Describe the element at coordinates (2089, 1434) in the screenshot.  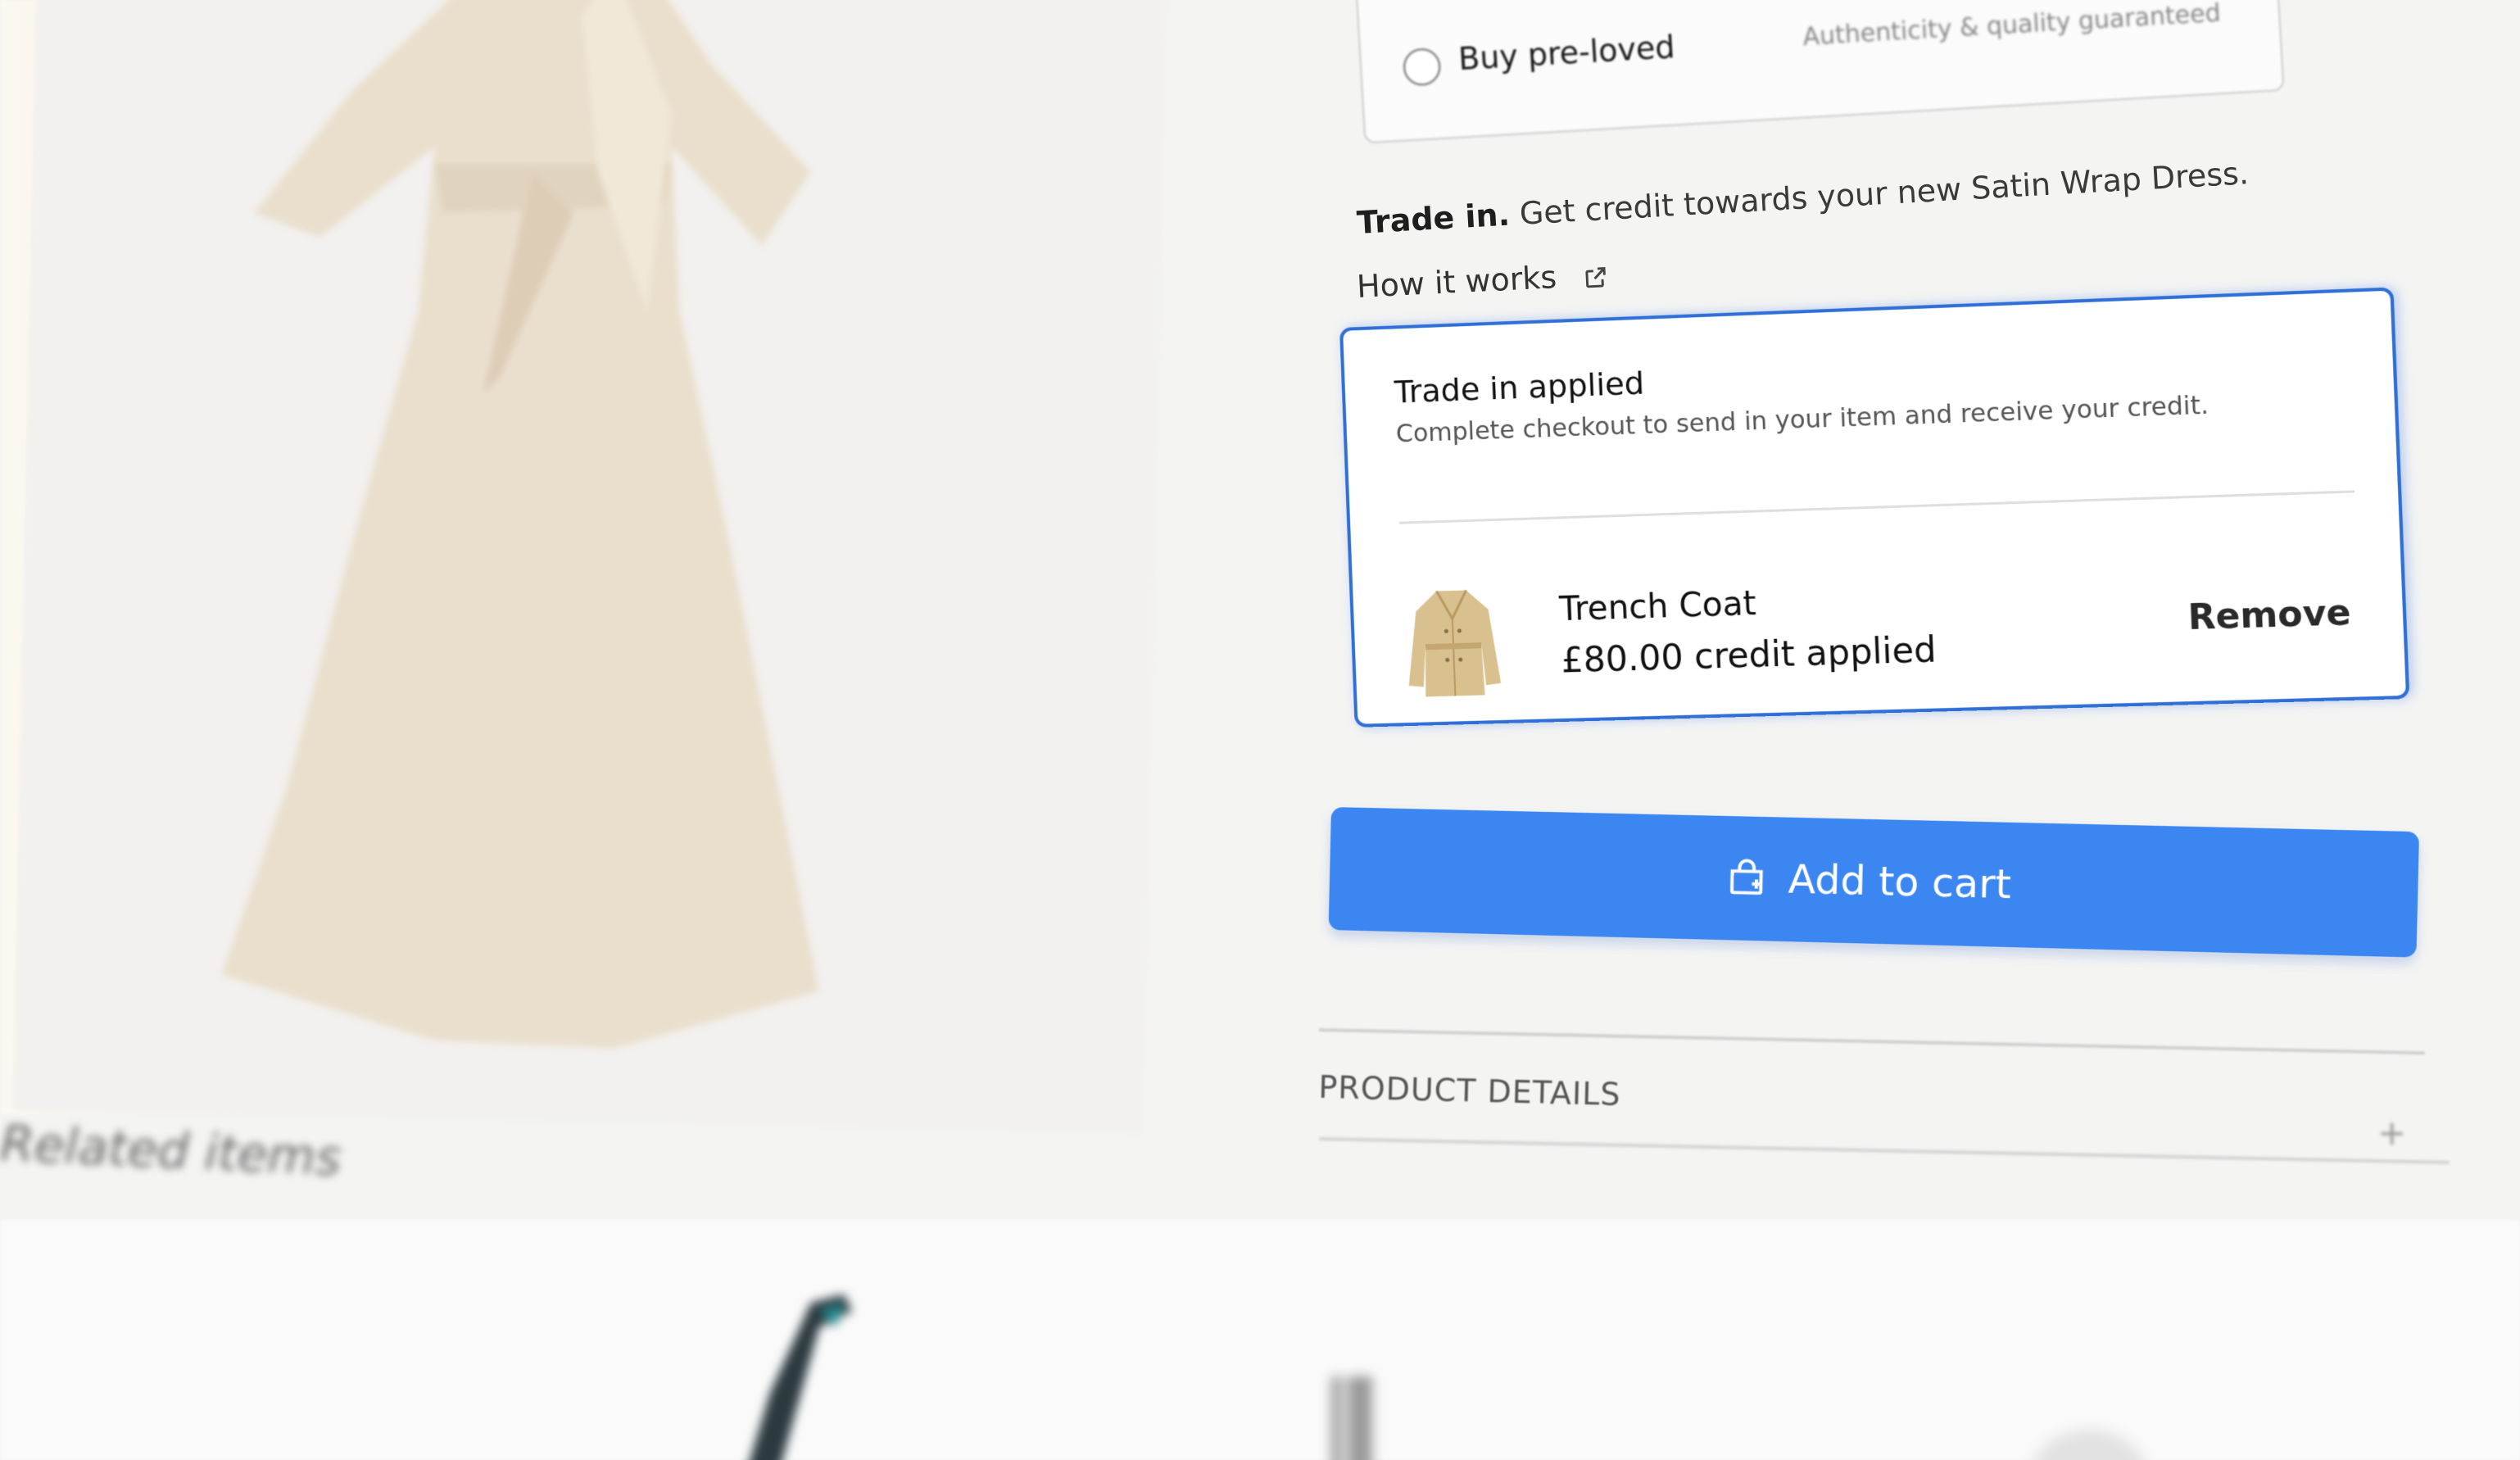
I see `related-item-round-image` at that location.